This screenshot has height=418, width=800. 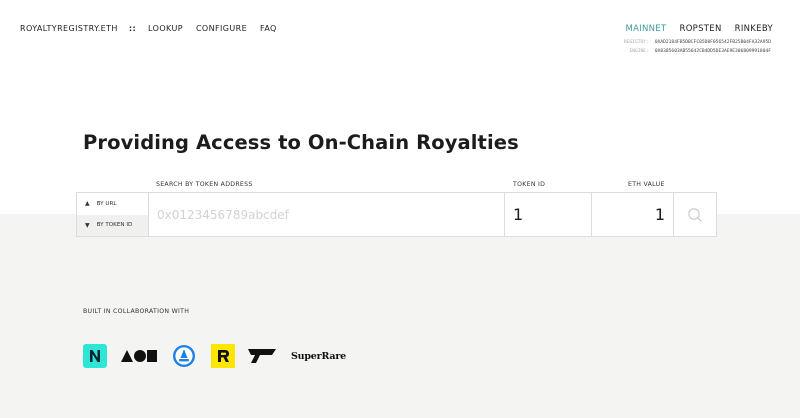 I want to click on eth-value-field-label: ETH VALUE, so click(x=646, y=184).